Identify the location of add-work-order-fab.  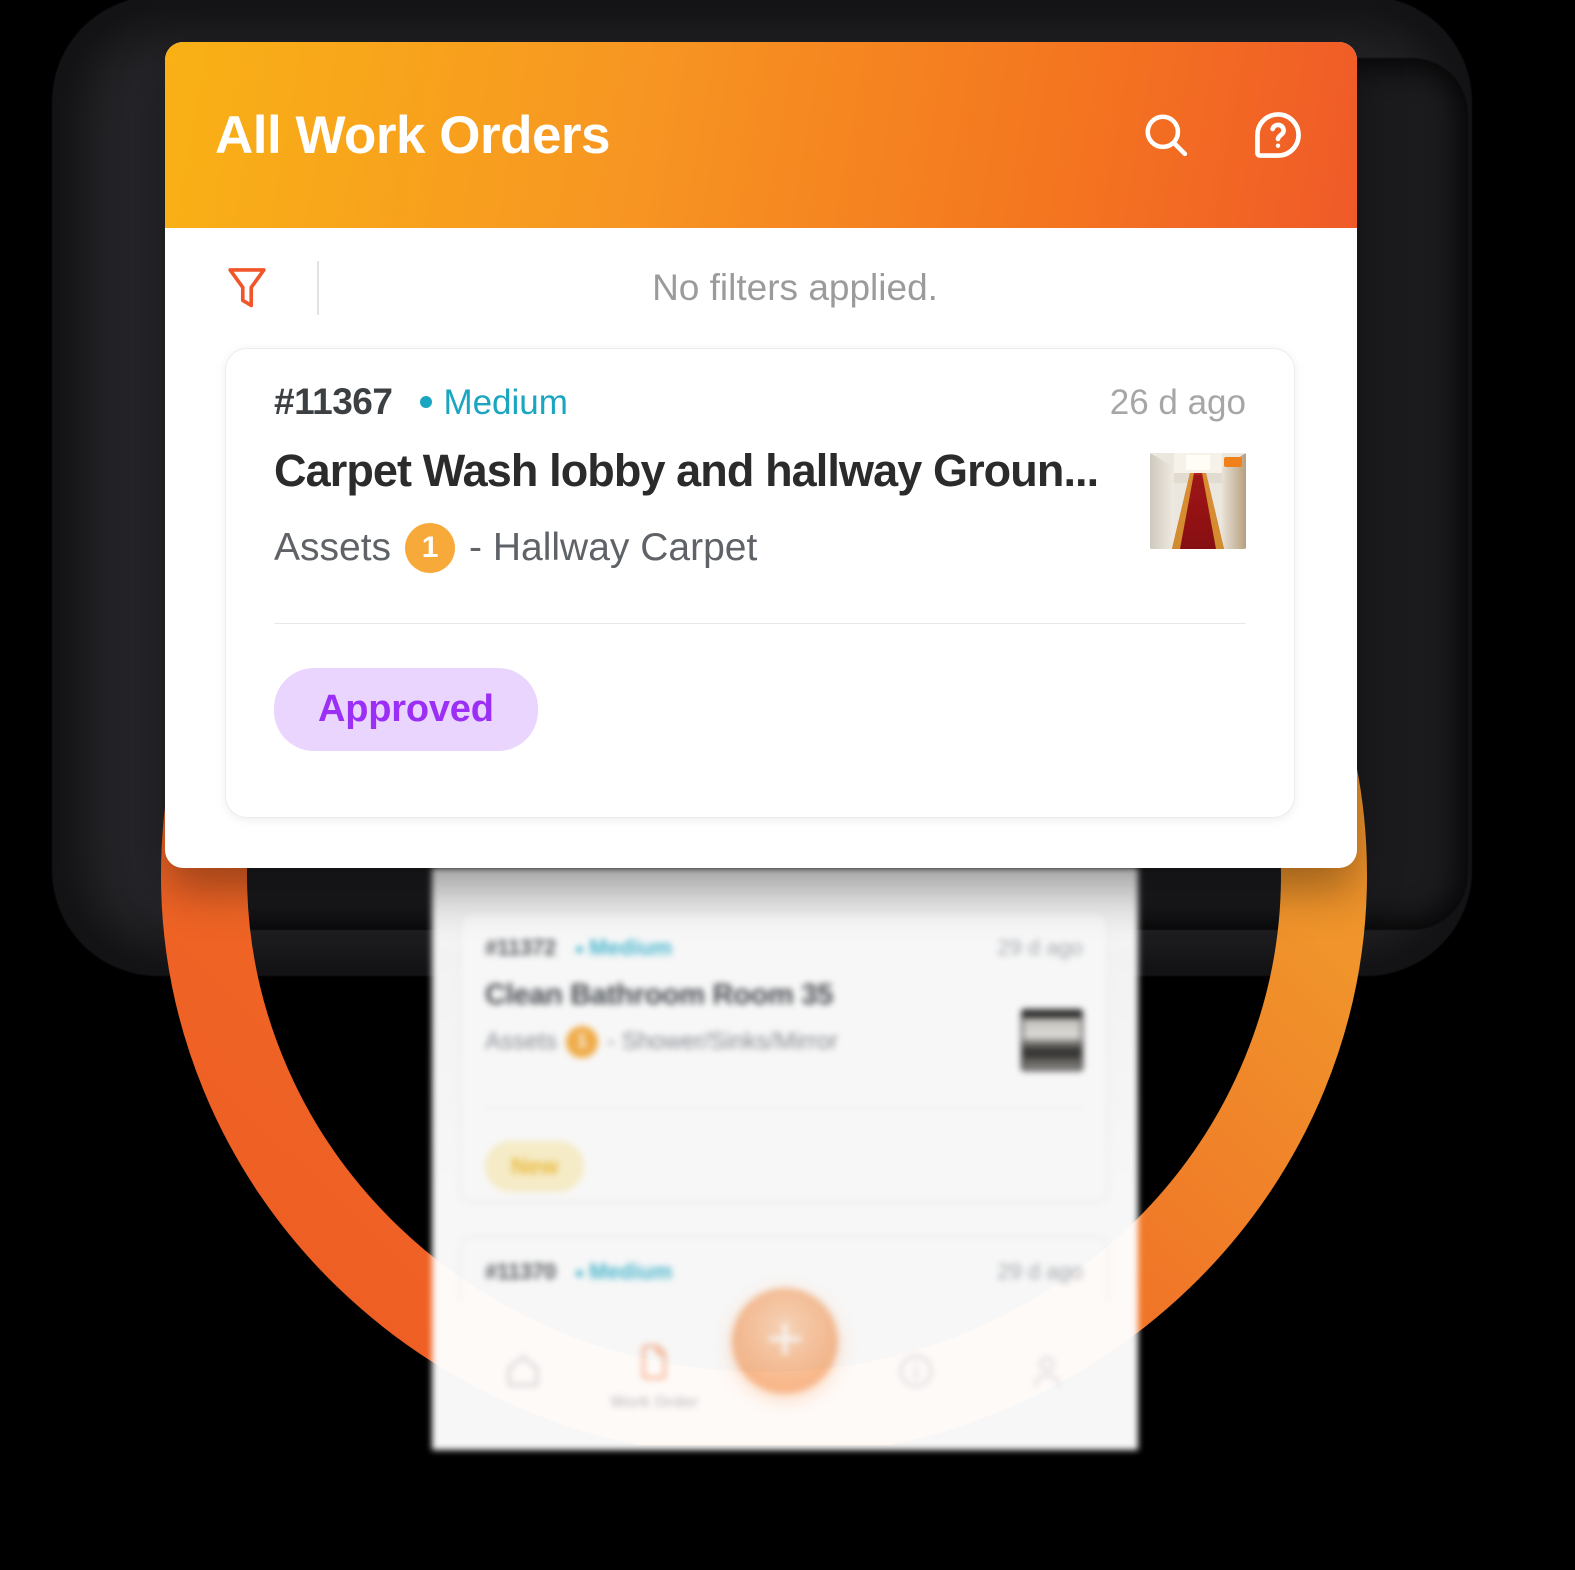
(785, 1341).